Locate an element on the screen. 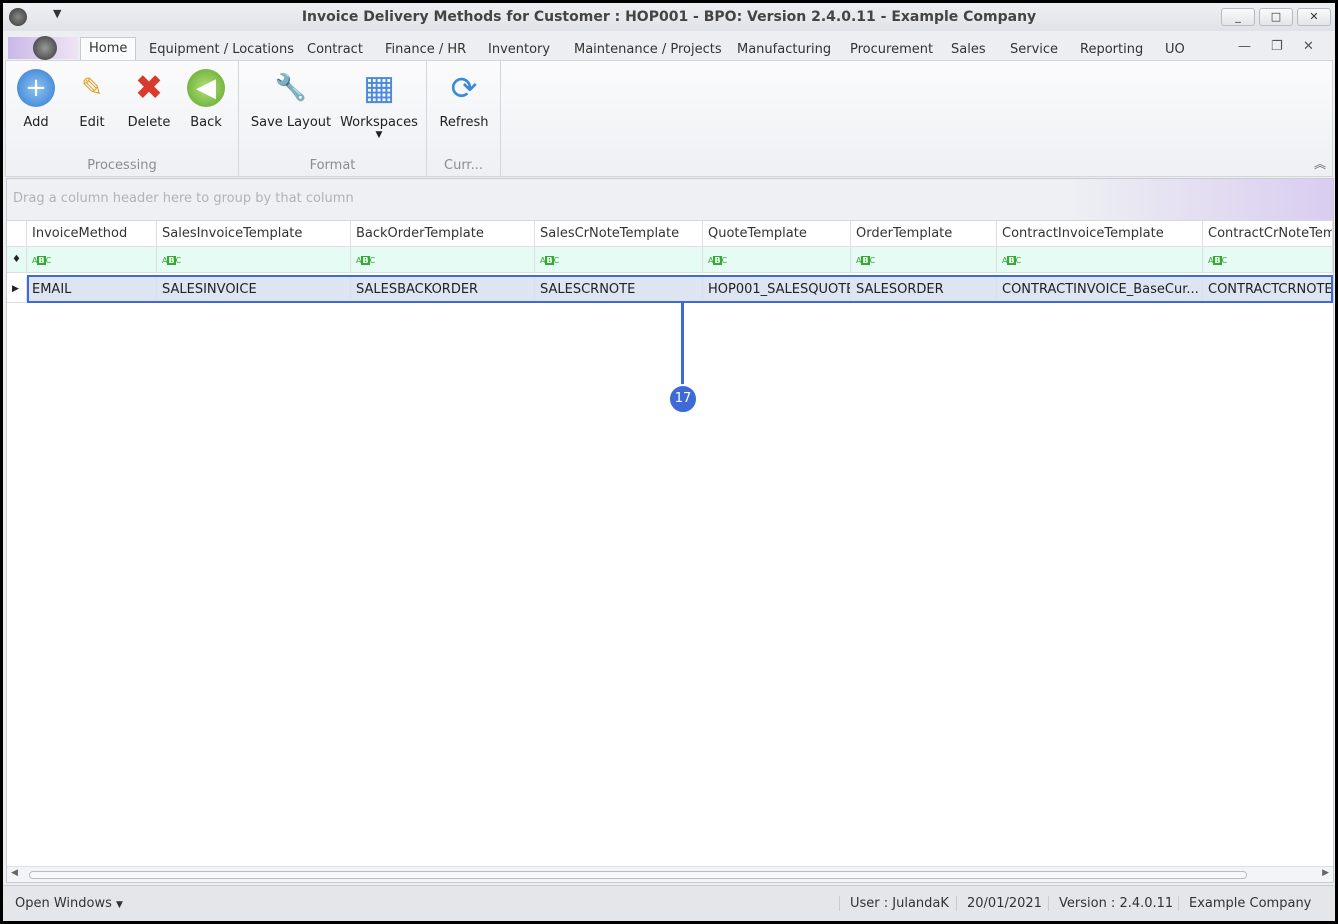 Image resolution: width=1338 pixels, height=924 pixels. tab-uo: UO is located at coordinates (1175, 50).